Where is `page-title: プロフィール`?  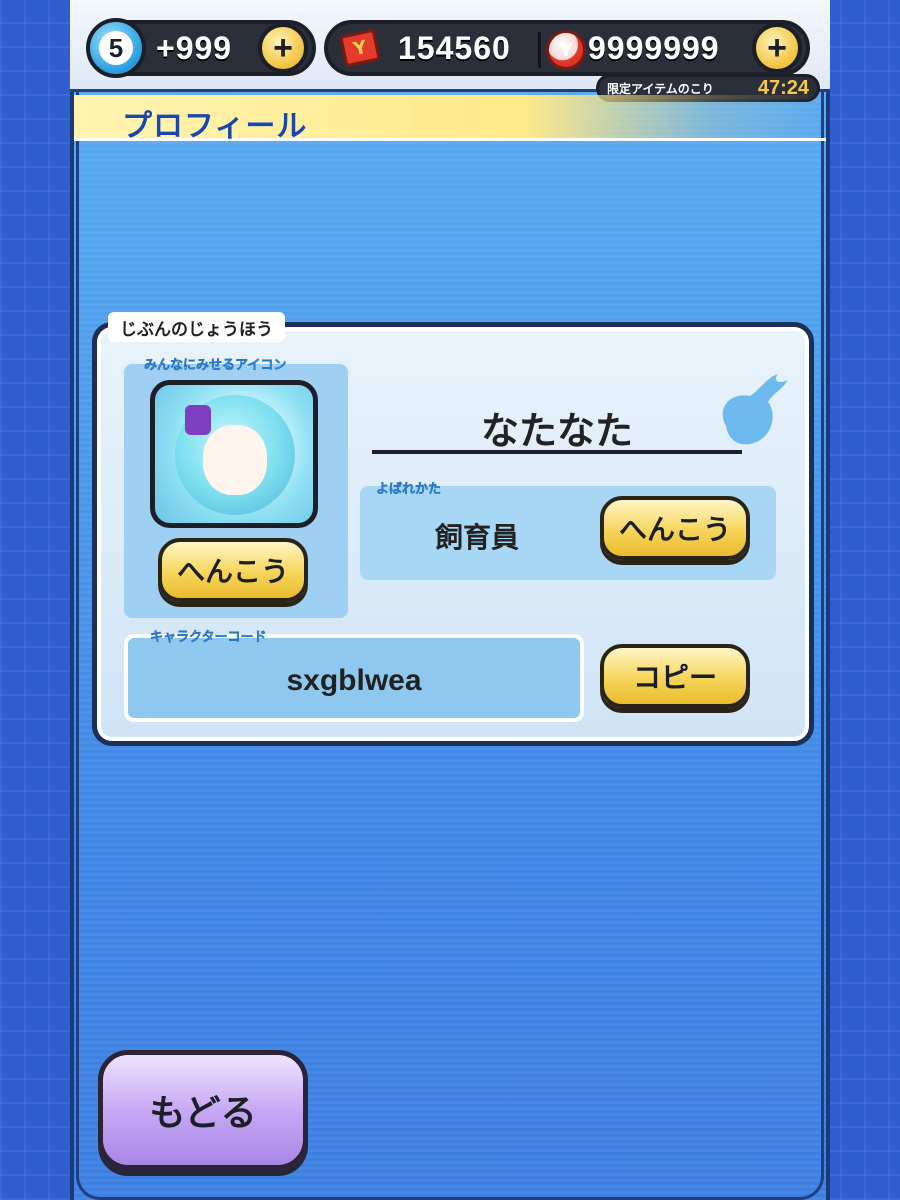
page-title: プロフィール is located at coordinates (215, 126).